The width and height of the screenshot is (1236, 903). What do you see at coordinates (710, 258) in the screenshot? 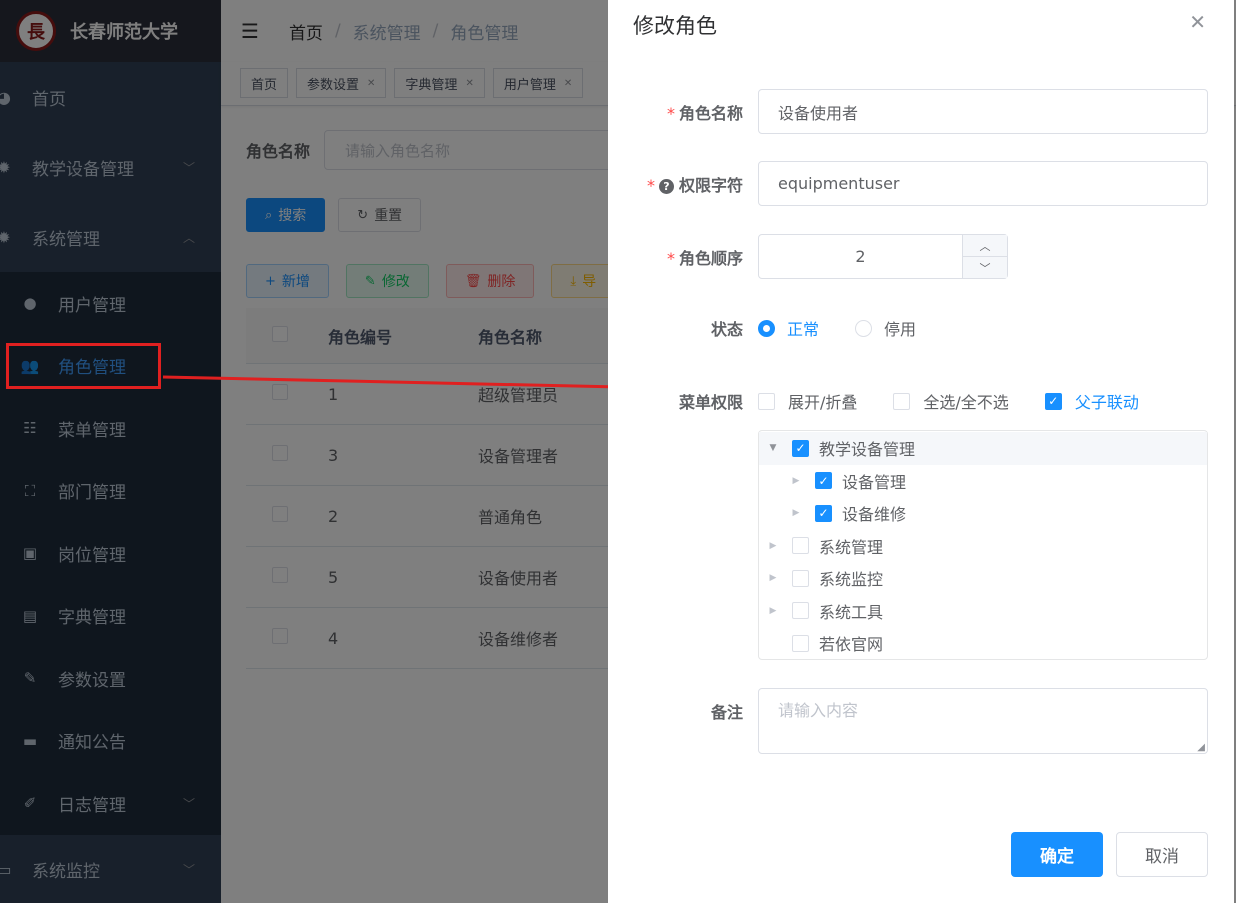
I see `role-sort-label: 角色顺序` at bounding box center [710, 258].